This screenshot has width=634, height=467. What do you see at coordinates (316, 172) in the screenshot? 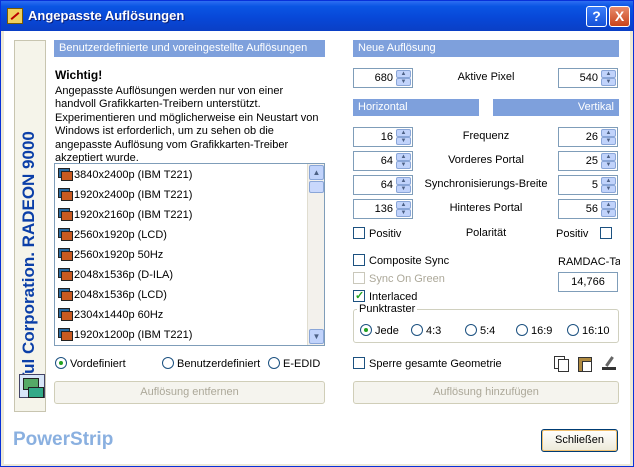
I see `scroll-up-icon: ▲` at bounding box center [316, 172].